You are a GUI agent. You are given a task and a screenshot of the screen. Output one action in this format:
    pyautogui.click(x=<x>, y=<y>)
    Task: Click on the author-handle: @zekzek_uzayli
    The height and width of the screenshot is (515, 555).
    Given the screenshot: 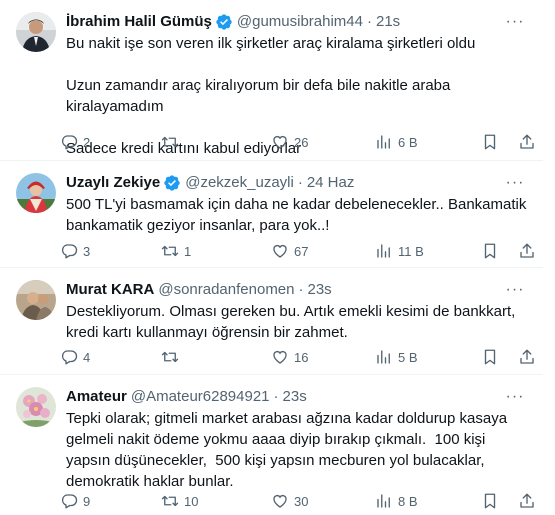 What is the action you would take?
    pyautogui.click(x=239, y=183)
    